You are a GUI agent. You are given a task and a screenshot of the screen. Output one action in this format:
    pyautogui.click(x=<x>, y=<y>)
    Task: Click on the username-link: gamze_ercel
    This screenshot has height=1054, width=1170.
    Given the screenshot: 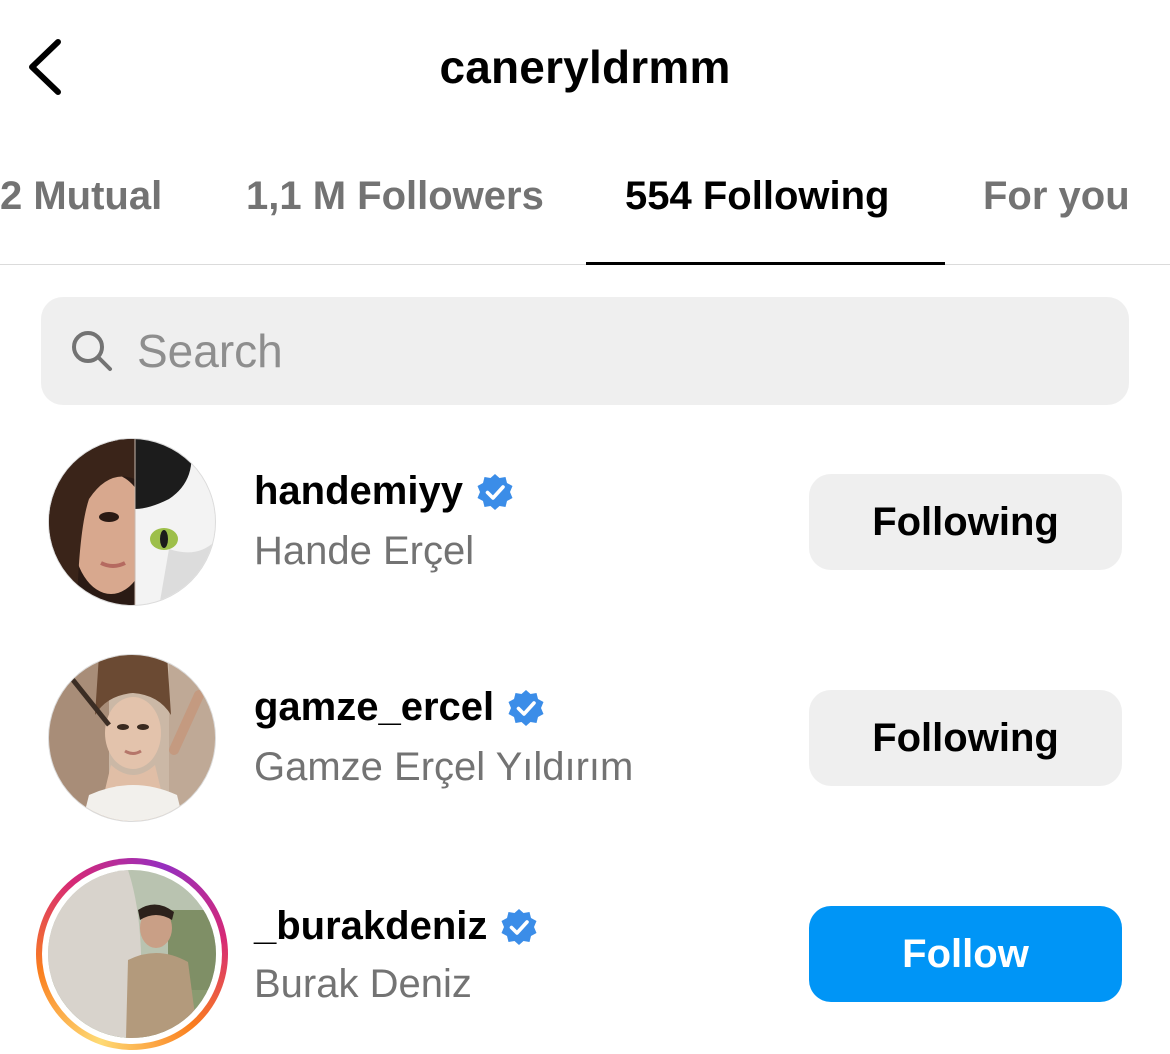 What is the action you would take?
    pyautogui.click(x=400, y=707)
    